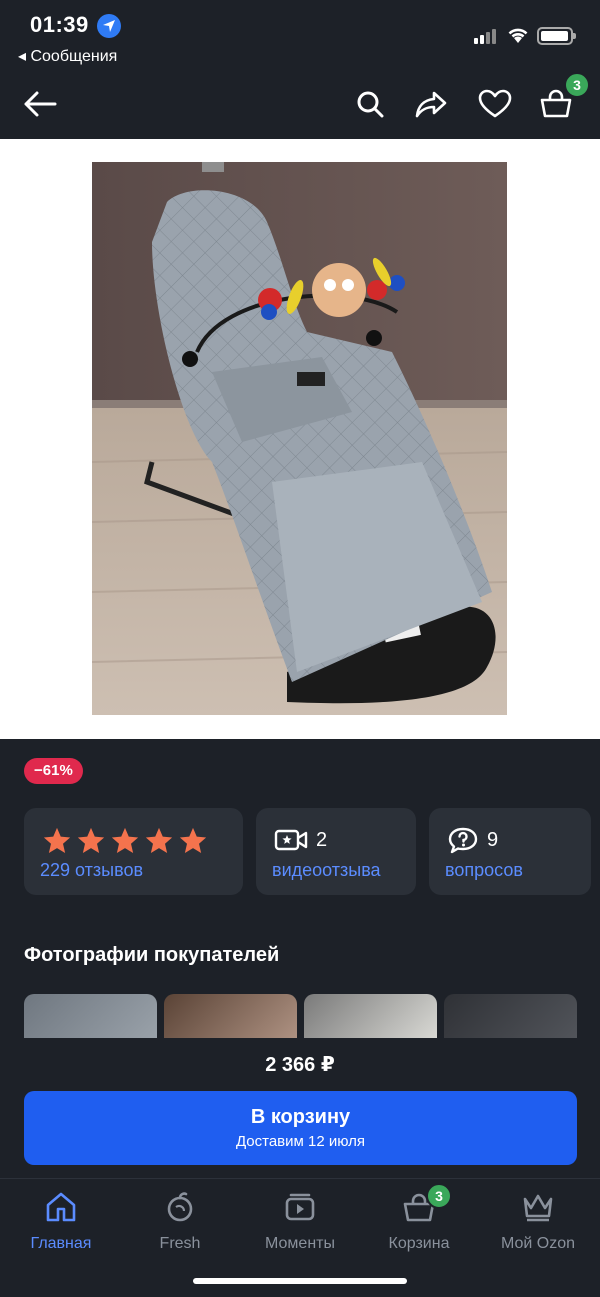 The image size is (600, 1297). I want to click on tab-label: Моменты, so click(300, 1243).